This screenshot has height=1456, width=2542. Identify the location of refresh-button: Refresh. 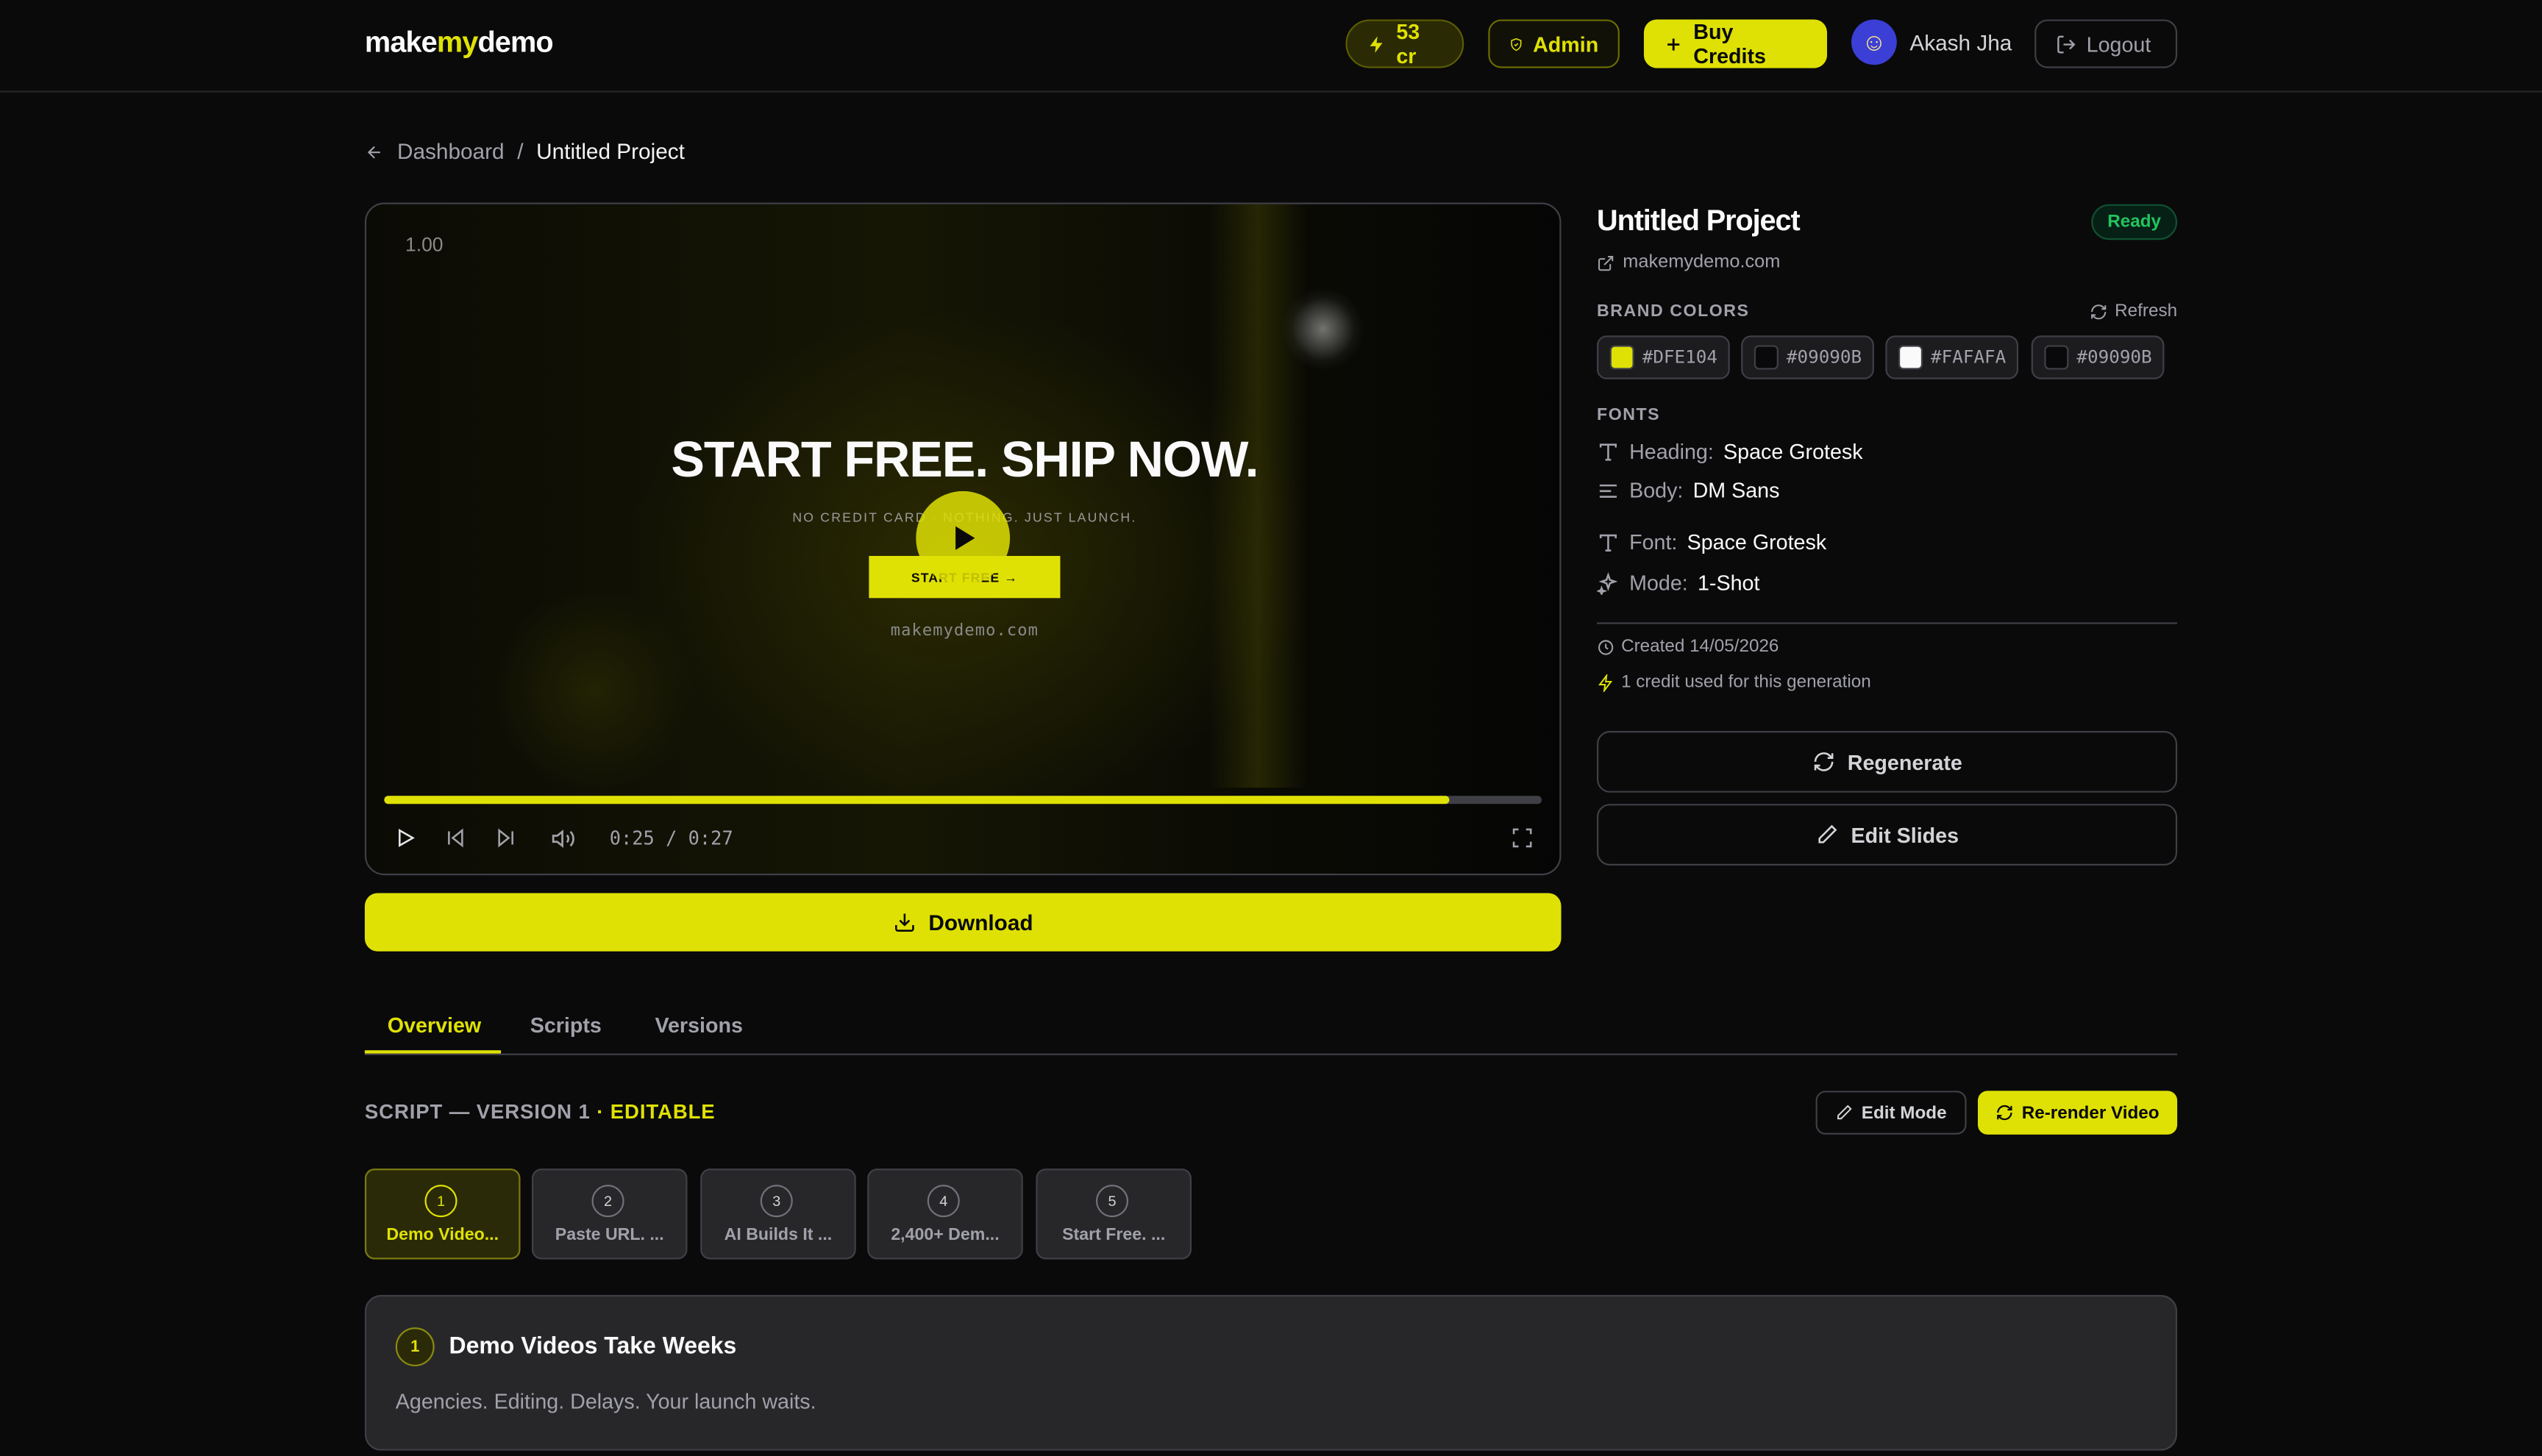
(2133, 311).